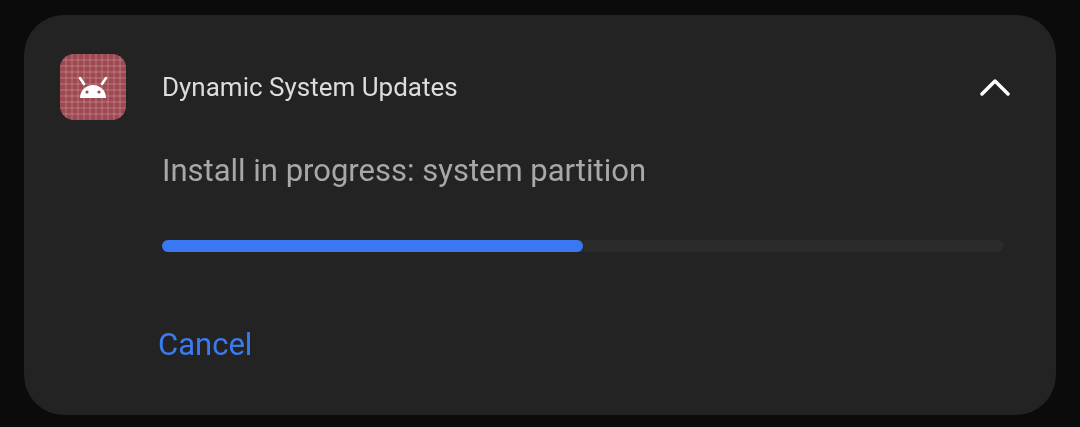  What do you see at coordinates (93, 87) in the screenshot?
I see `android-app-icon` at bounding box center [93, 87].